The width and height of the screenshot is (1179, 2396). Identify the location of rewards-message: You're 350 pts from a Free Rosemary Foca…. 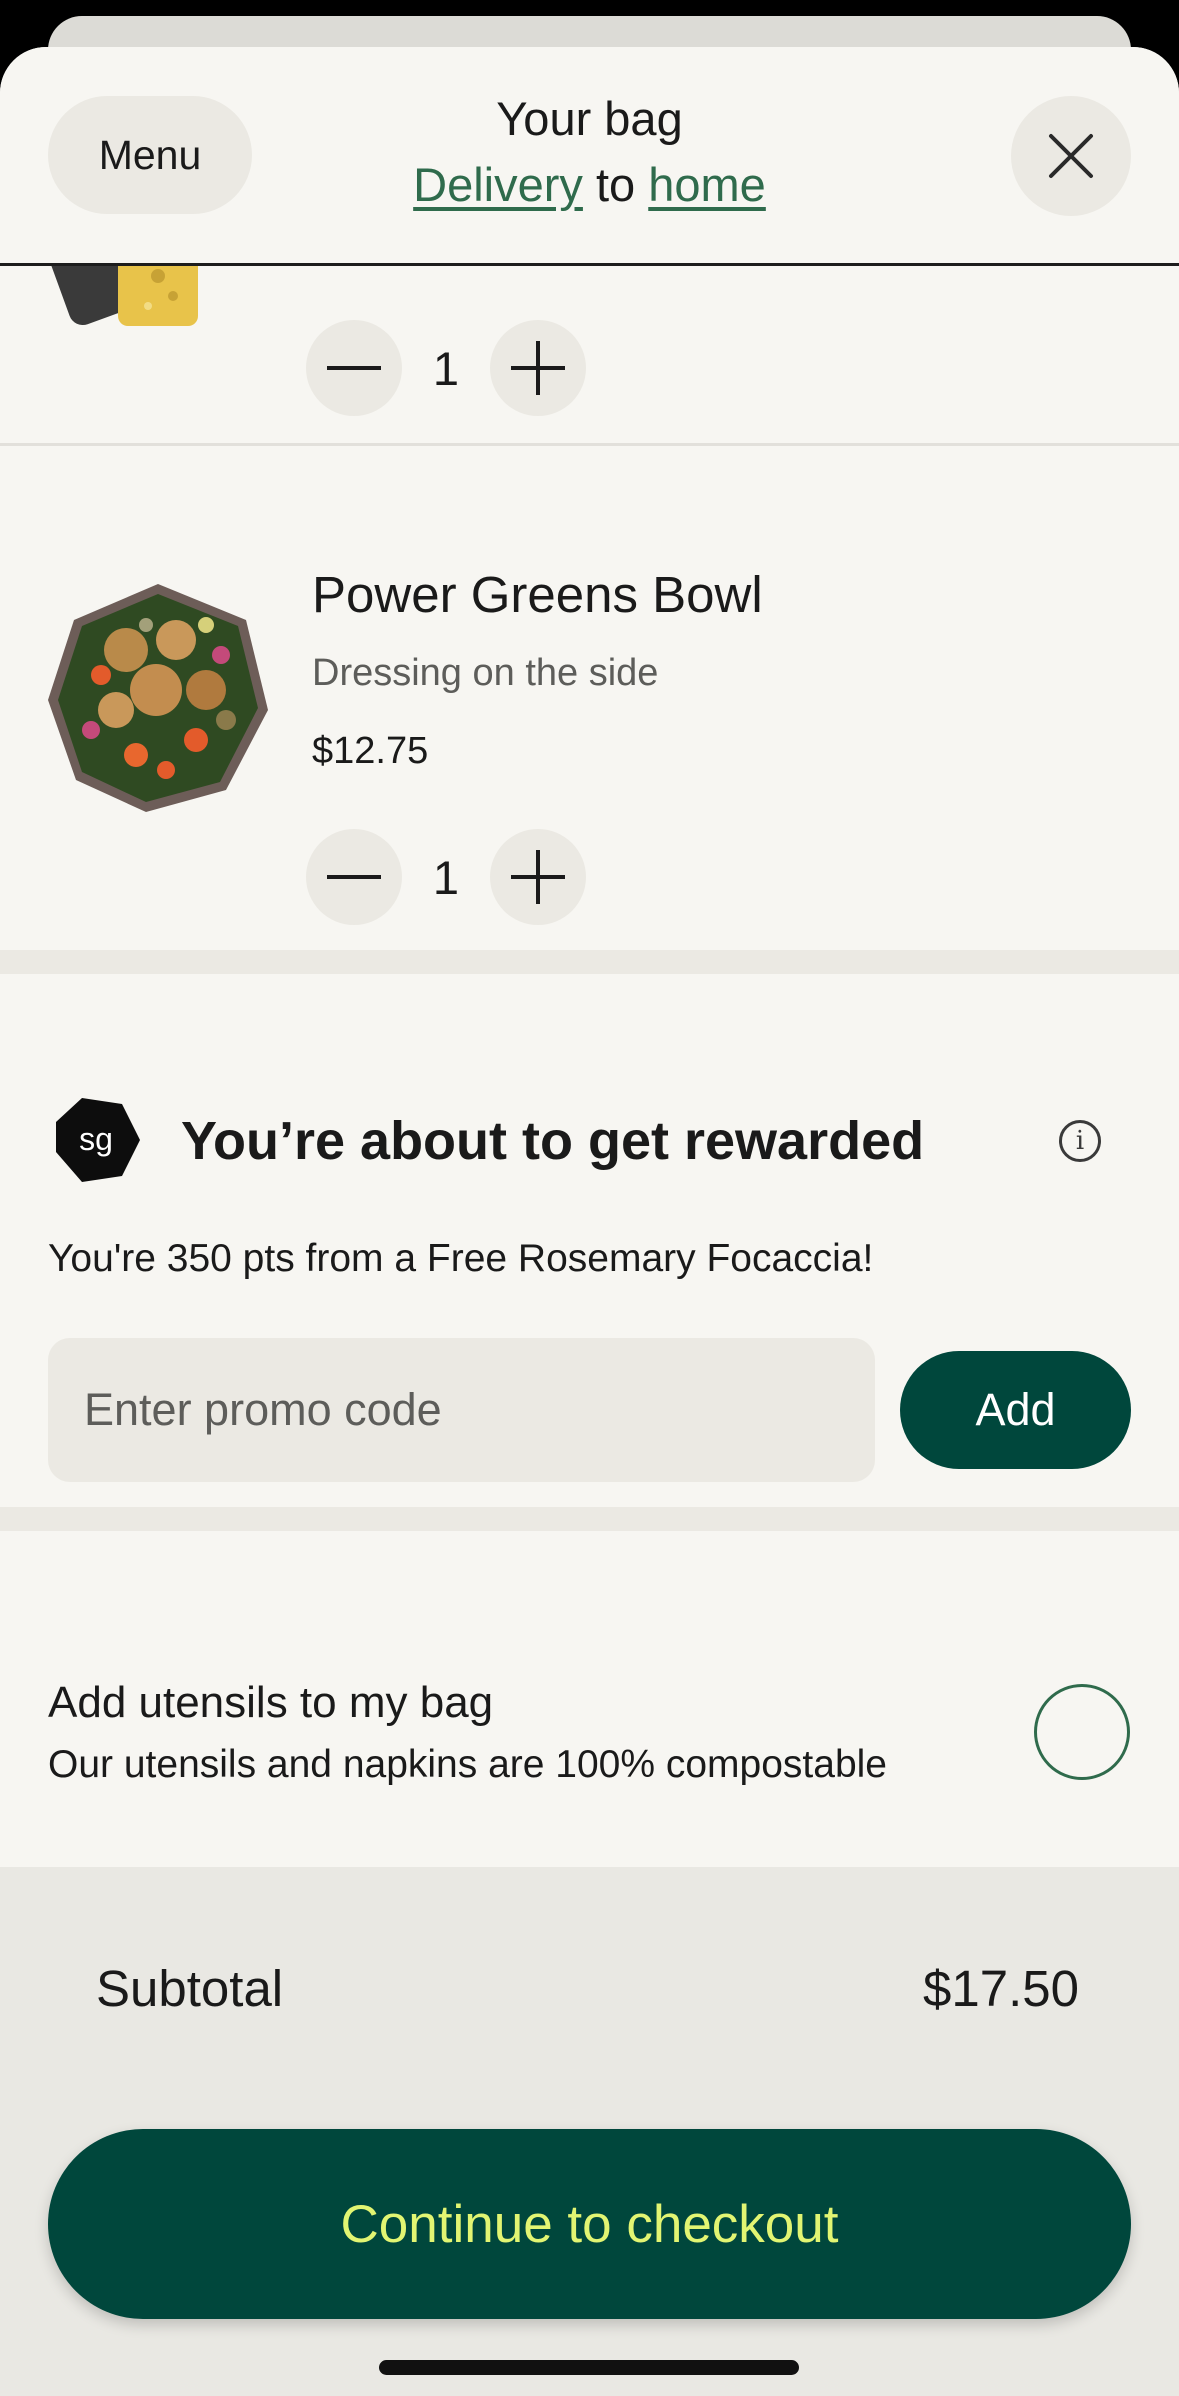
(461, 1258).